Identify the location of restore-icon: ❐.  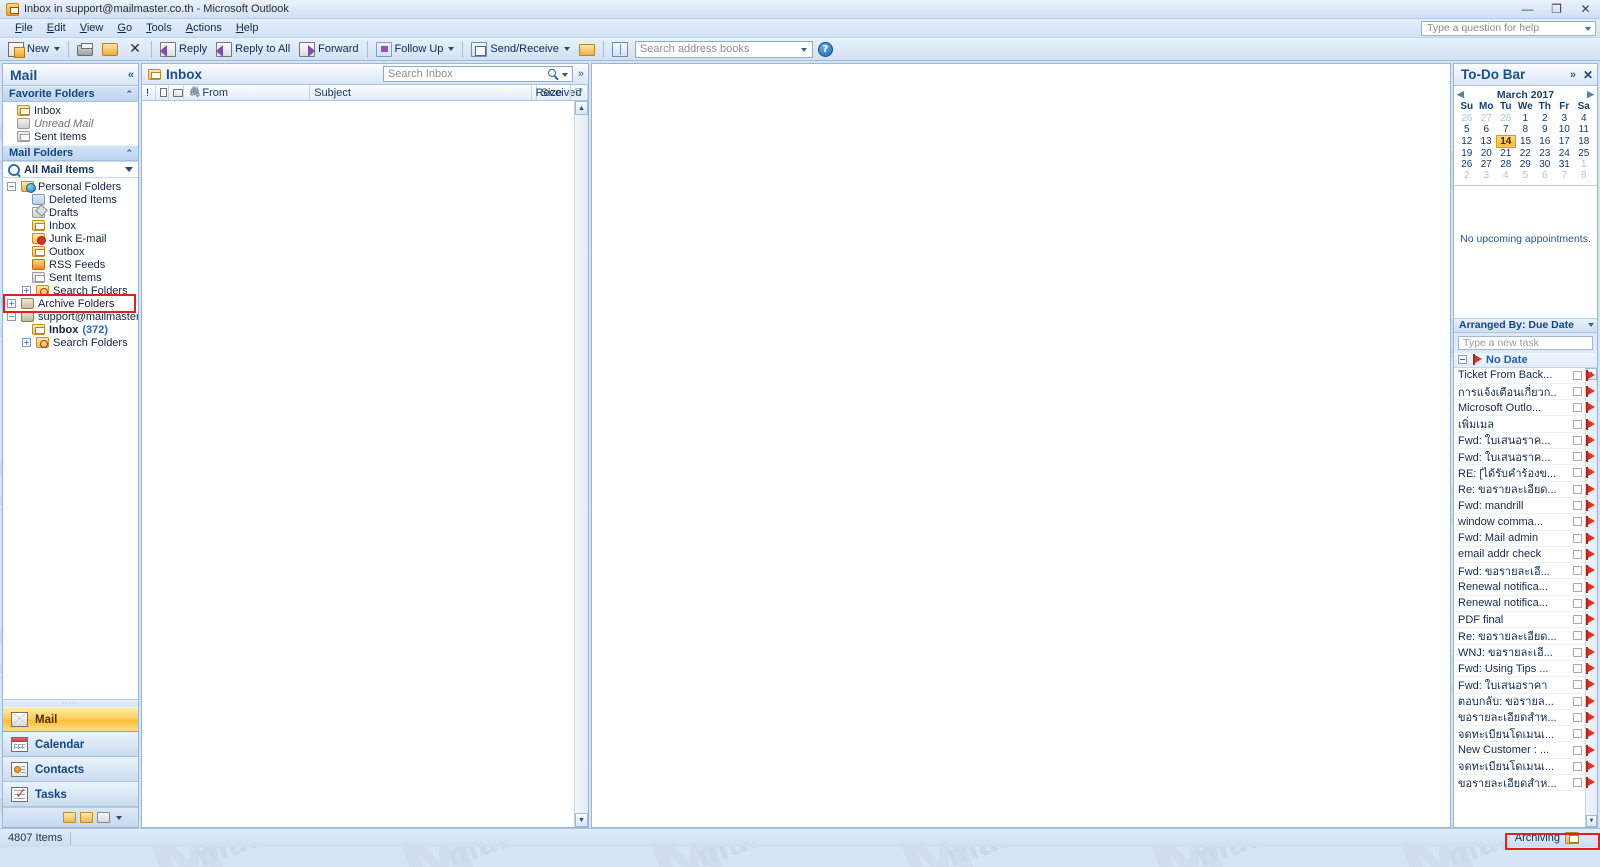
(1556, 9).